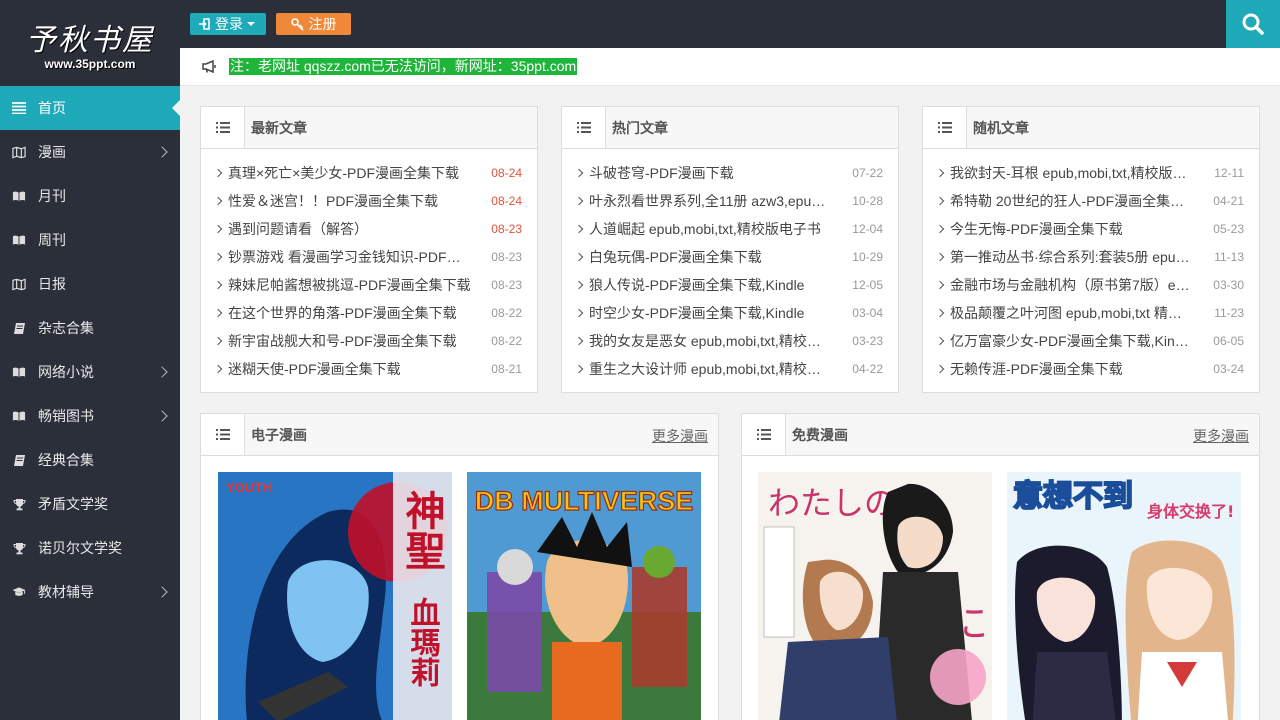  Describe the element at coordinates (349, 313) in the screenshot. I see `article-link: 在这个世界的角落-PDF漫画全集下载` at that location.